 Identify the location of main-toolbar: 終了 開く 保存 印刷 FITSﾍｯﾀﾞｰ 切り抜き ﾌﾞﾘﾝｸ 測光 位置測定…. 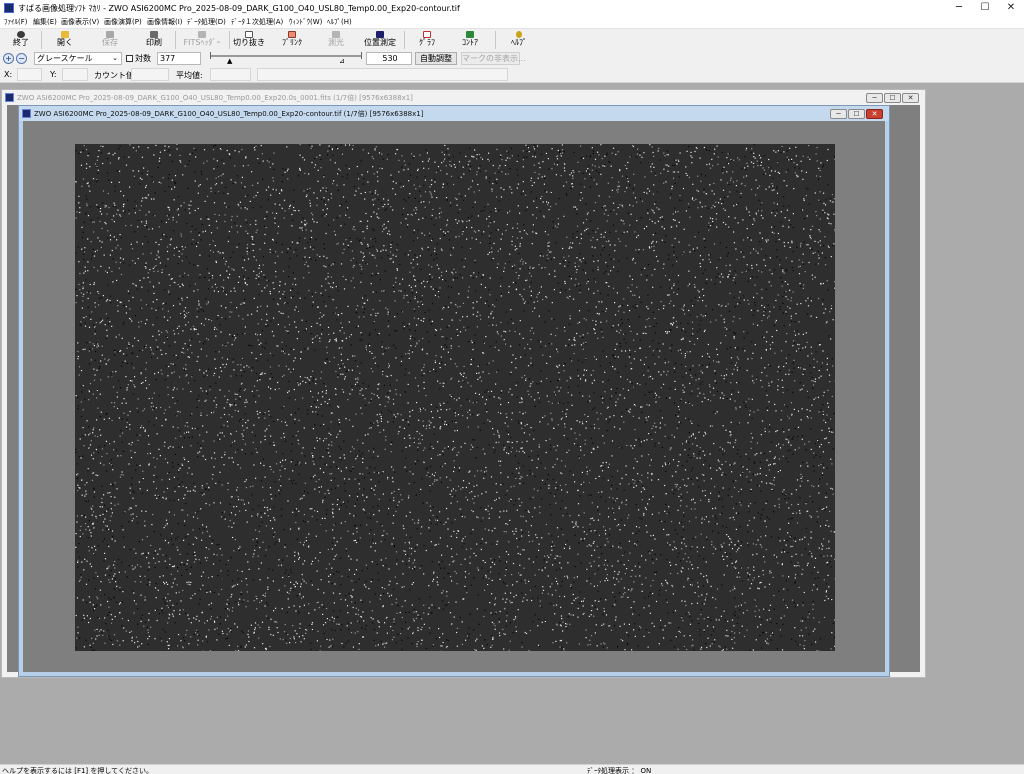
(512, 39).